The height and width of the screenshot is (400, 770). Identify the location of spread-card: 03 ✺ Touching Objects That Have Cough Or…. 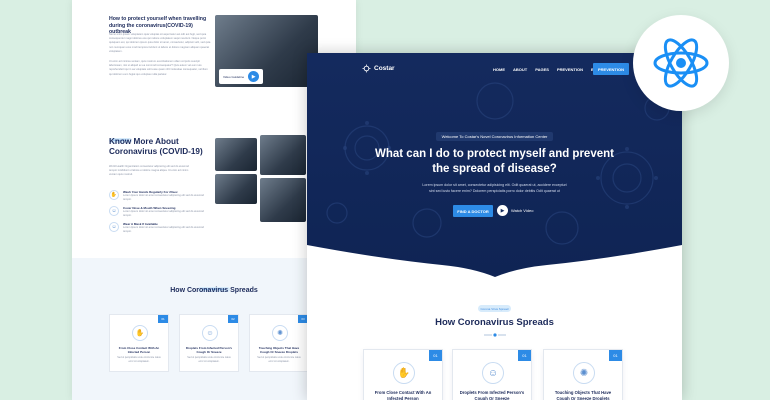
(279, 343).